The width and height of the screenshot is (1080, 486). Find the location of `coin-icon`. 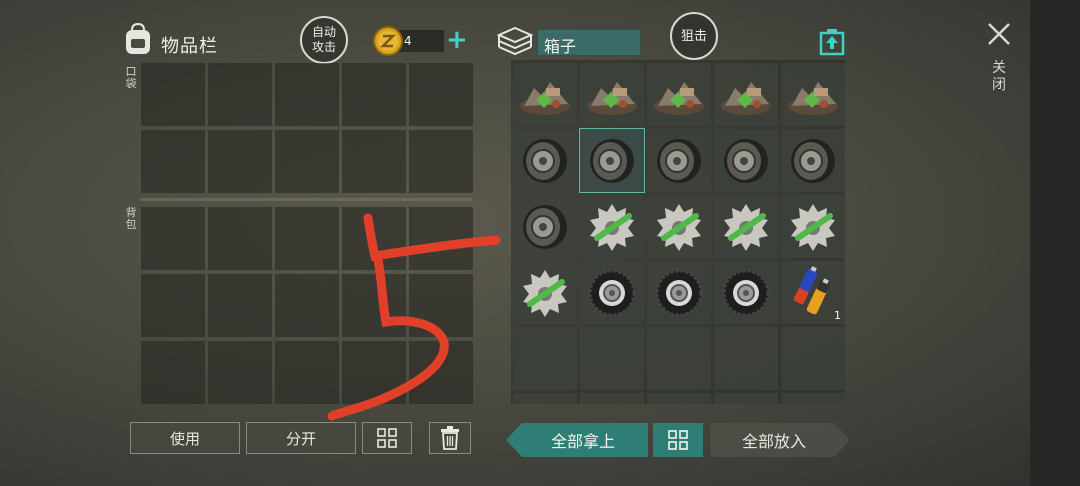

coin-icon is located at coordinates (388, 41).